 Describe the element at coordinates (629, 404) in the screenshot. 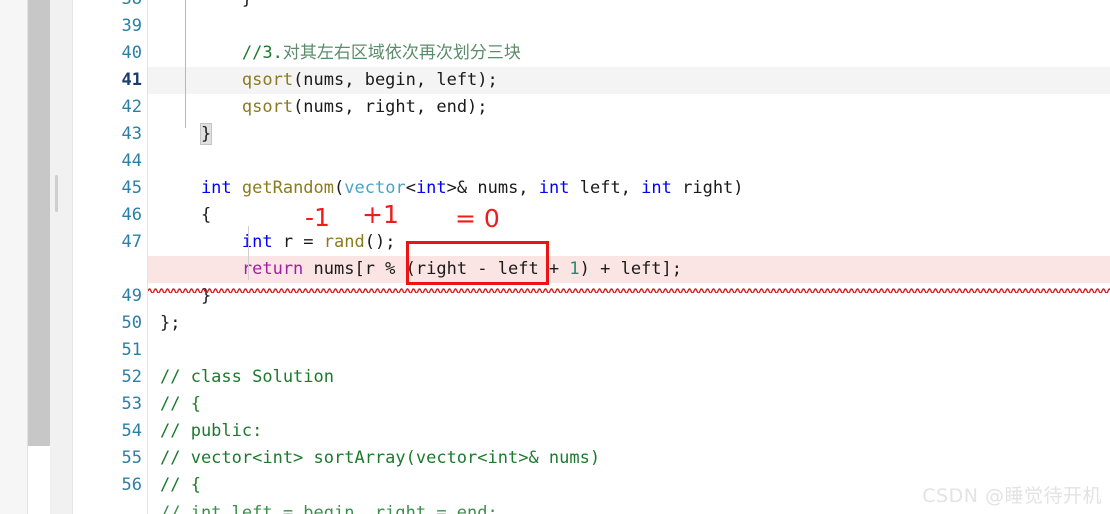

I see `code-line-53: // {` at that location.